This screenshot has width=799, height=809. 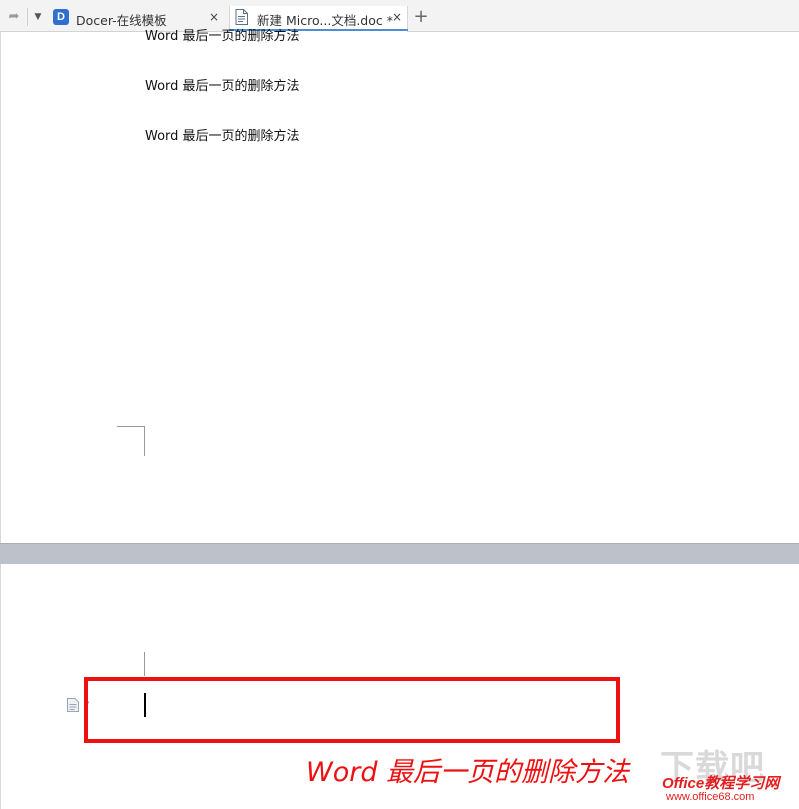 What do you see at coordinates (399, 553) in the screenshot?
I see `page-separator` at bounding box center [399, 553].